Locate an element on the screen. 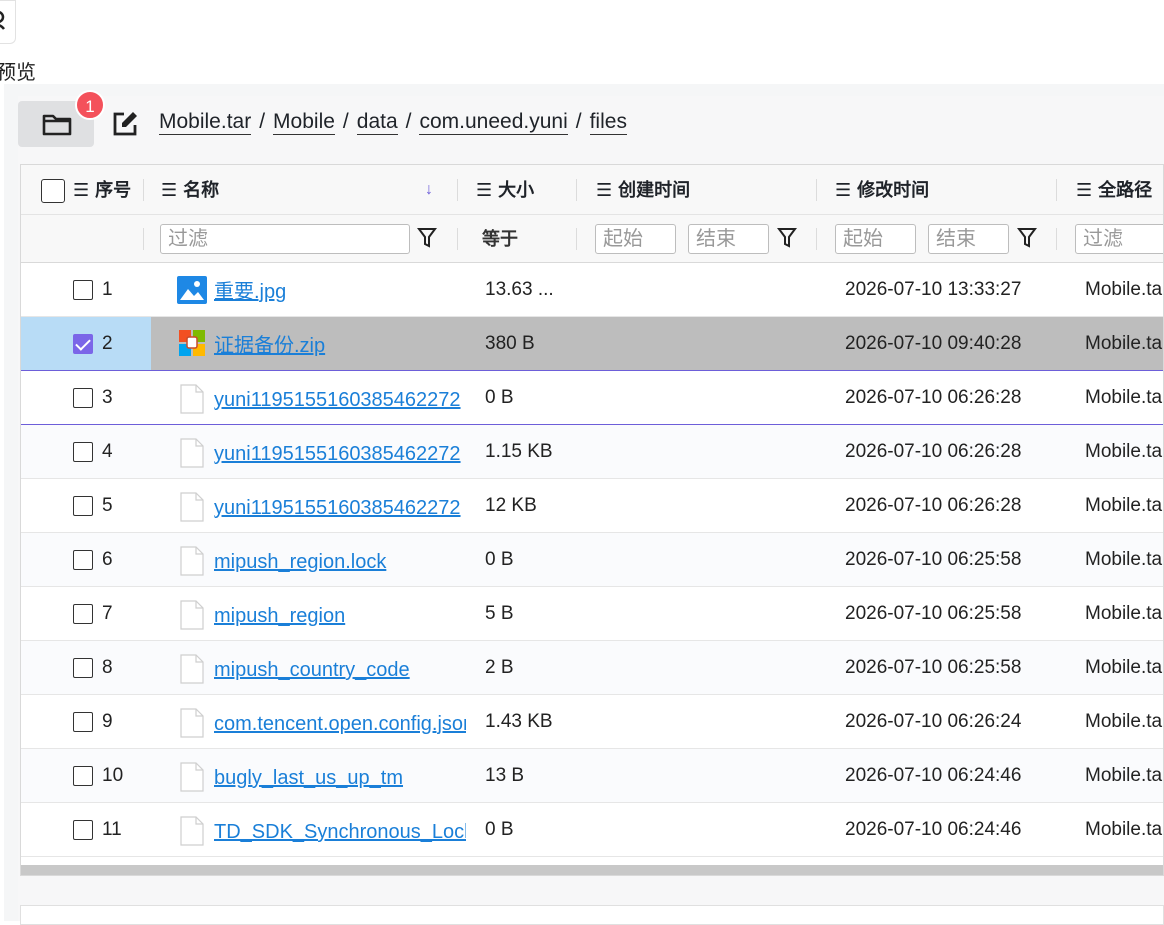 This screenshot has width=1164, height=925. size-filter-label: 等于 is located at coordinates (500, 239).